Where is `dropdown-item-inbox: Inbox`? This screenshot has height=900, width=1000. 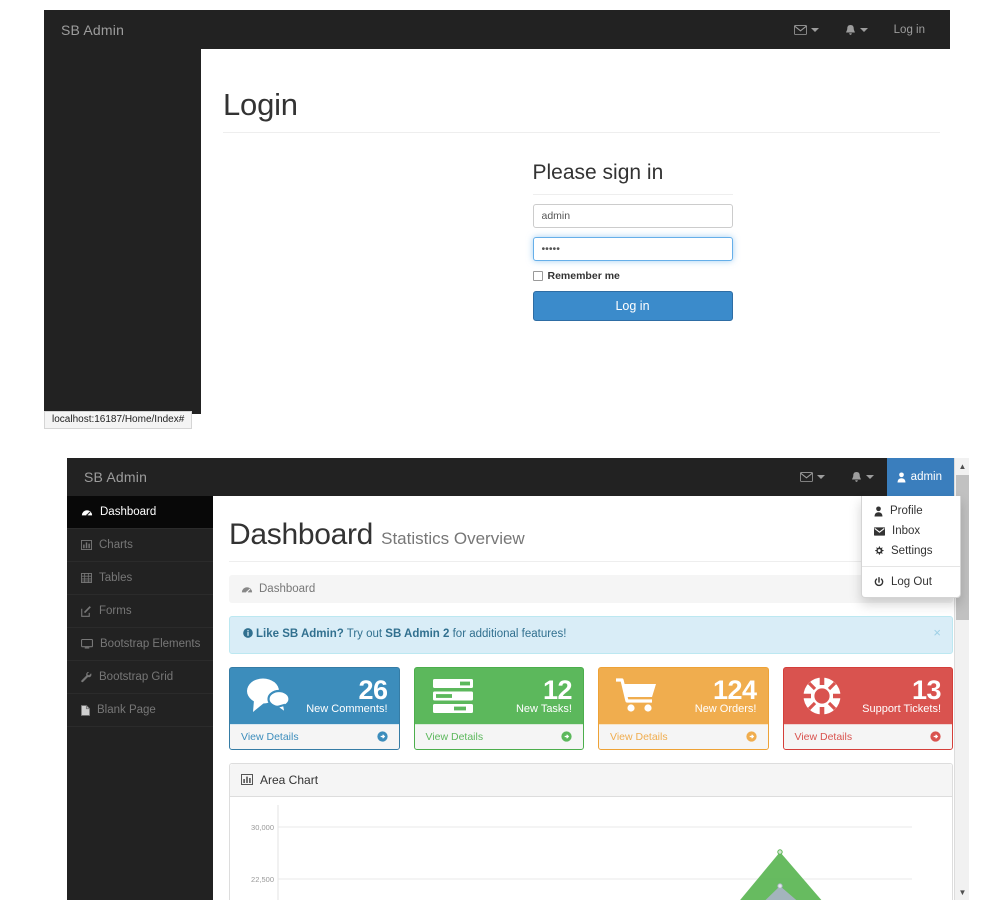
dropdown-item-inbox: Inbox is located at coordinates (911, 531).